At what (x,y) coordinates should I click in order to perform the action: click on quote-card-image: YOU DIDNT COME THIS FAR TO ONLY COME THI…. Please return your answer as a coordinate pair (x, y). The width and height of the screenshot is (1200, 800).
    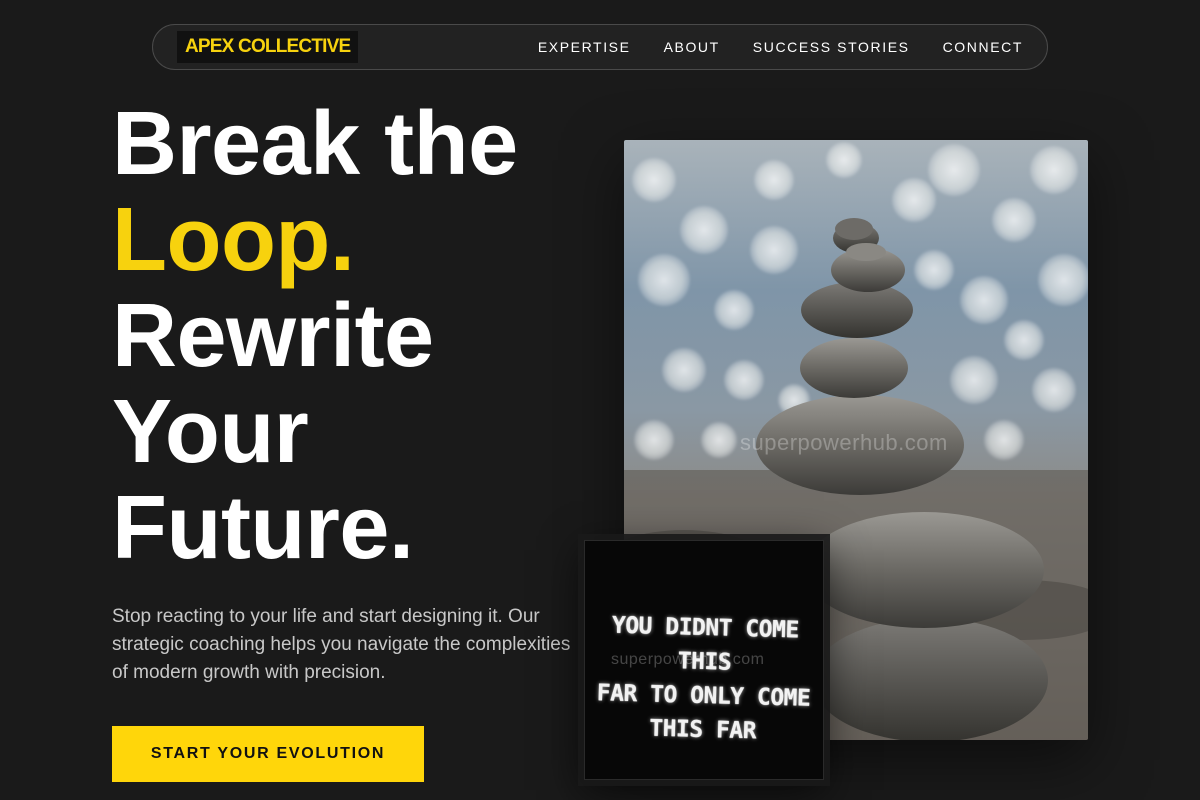
    Looking at the image, I should click on (704, 660).